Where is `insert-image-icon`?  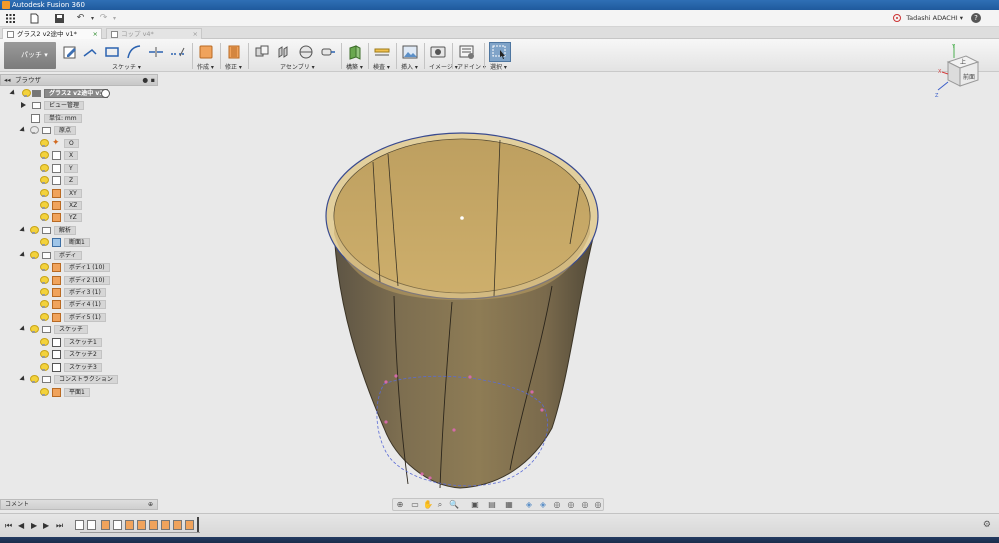
insert-image-icon is located at coordinates (410, 52).